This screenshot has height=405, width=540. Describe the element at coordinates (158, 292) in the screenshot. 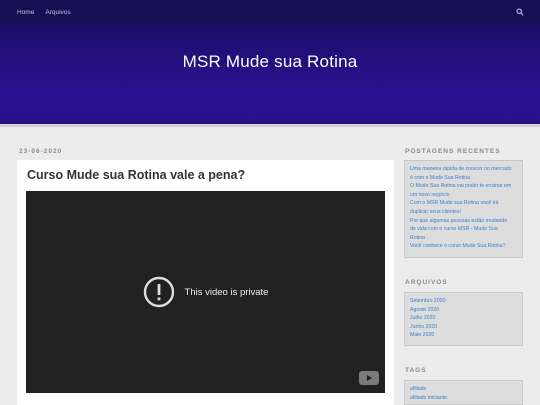

I see `alert-icon` at that location.